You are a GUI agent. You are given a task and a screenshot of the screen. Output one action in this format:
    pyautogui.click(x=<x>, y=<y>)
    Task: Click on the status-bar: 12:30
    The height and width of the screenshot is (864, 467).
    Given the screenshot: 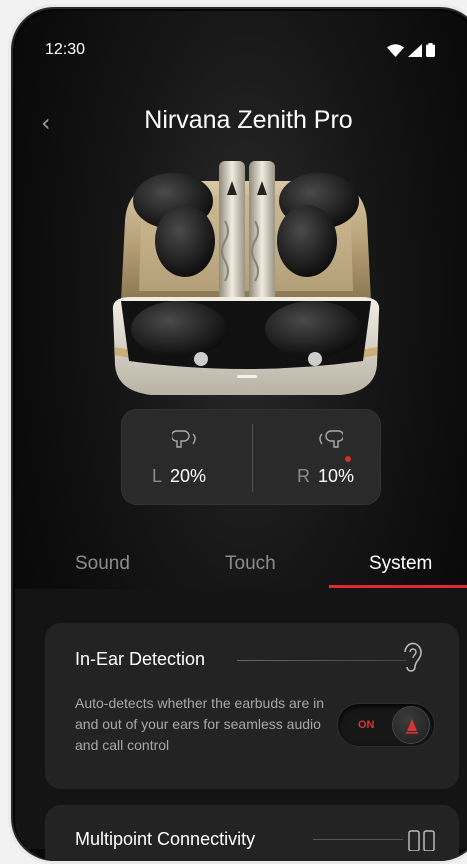 What is the action you would take?
    pyautogui.click(x=241, y=51)
    